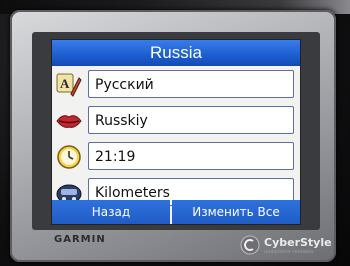 The image size is (350, 266). What do you see at coordinates (65, 83) in the screenshot?
I see `svg-text: A` at bounding box center [65, 83].